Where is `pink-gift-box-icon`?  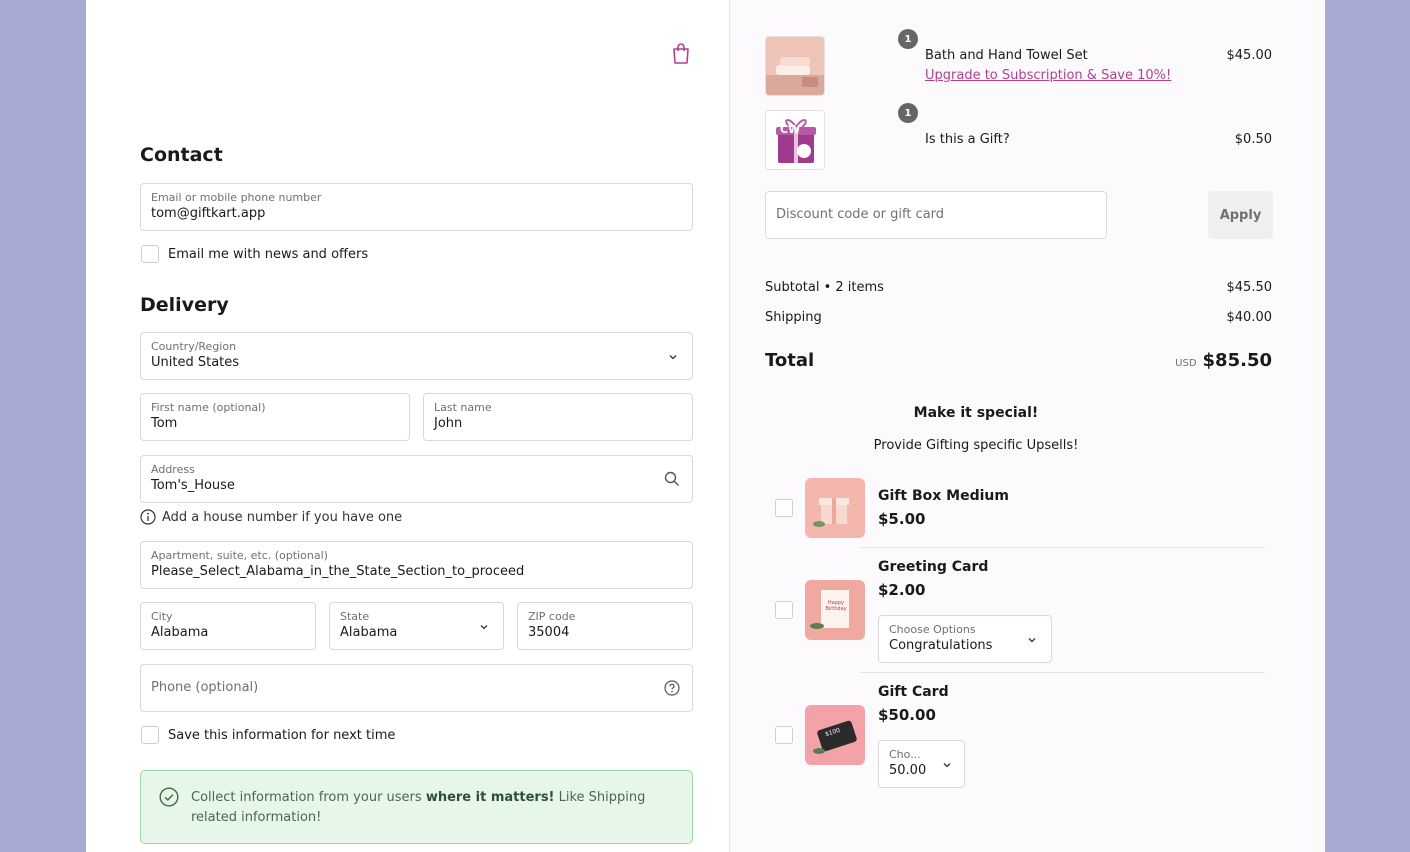
pink-gift-box-icon is located at coordinates (835, 508).